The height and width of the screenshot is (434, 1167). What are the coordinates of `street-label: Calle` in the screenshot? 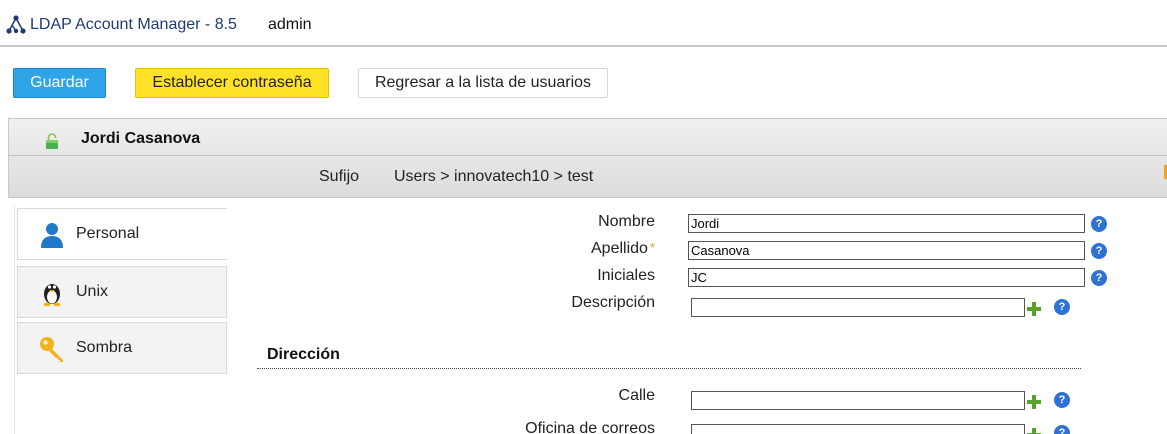 It's located at (636, 395).